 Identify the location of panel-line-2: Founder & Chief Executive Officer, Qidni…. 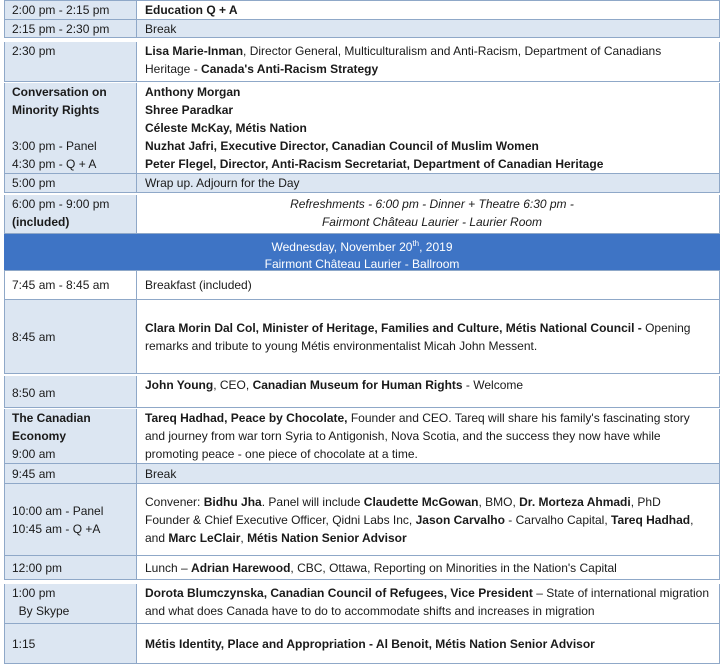
(432, 520).